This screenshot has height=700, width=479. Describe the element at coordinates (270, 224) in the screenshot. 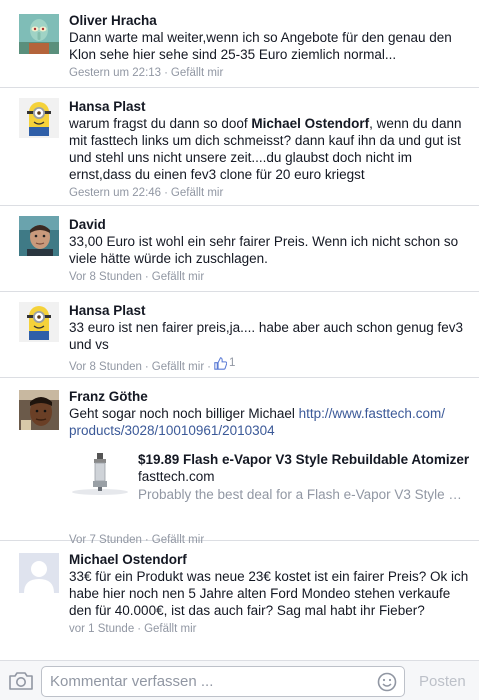

I see `comment-author: David` at that location.